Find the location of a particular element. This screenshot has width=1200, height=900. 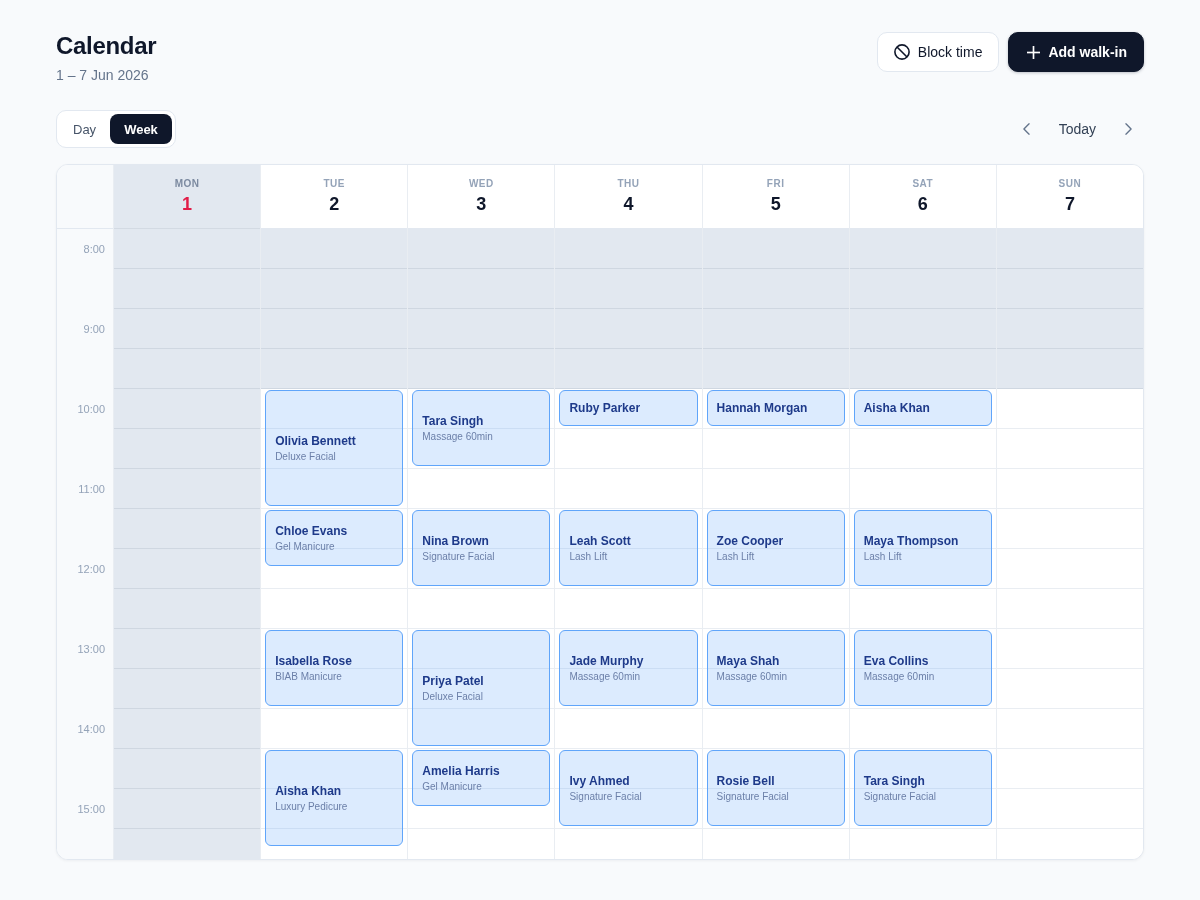

add-walk-in-button: Add walk-in is located at coordinates (1076, 52).